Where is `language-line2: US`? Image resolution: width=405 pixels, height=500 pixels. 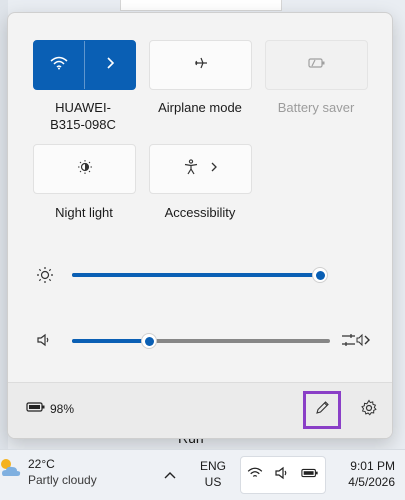
language-line2: US is located at coordinates (213, 482).